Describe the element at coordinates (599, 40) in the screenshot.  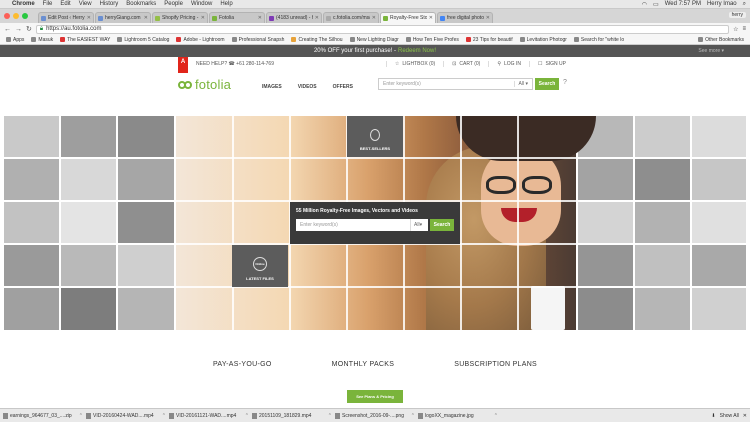
I see `bookmark: Search for "white lo` at that location.